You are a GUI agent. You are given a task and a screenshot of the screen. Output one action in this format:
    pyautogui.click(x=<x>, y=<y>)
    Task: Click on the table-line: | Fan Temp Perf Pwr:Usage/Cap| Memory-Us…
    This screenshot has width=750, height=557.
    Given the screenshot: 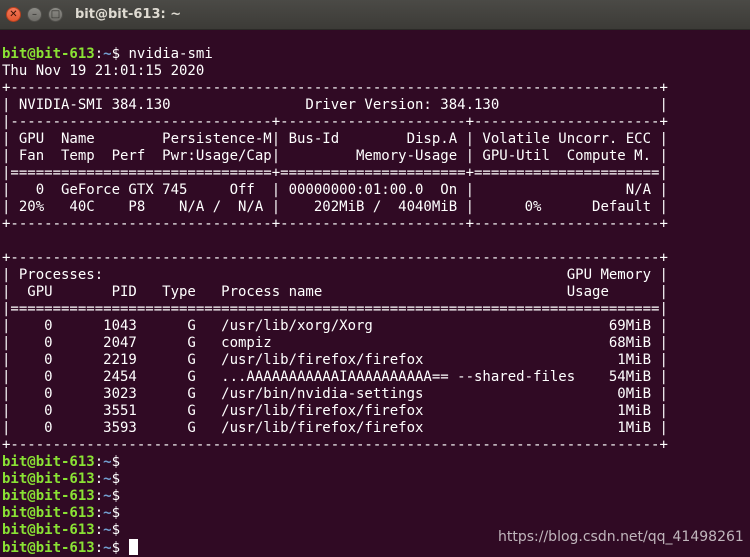 What is the action you would take?
    pyautogui.click(x=335, y=156)
    